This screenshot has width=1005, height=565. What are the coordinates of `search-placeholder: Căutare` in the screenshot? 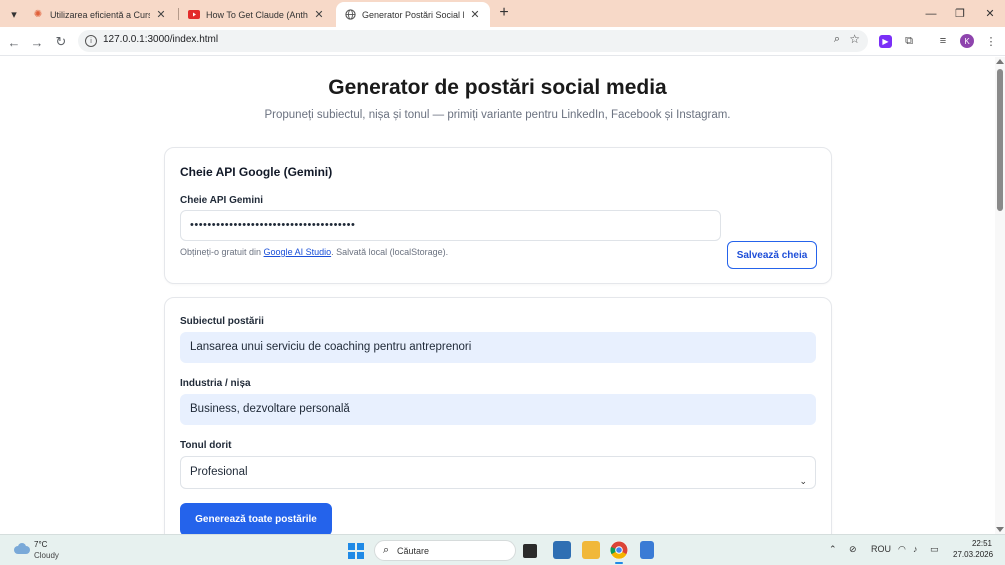 It's located at (413, 551).